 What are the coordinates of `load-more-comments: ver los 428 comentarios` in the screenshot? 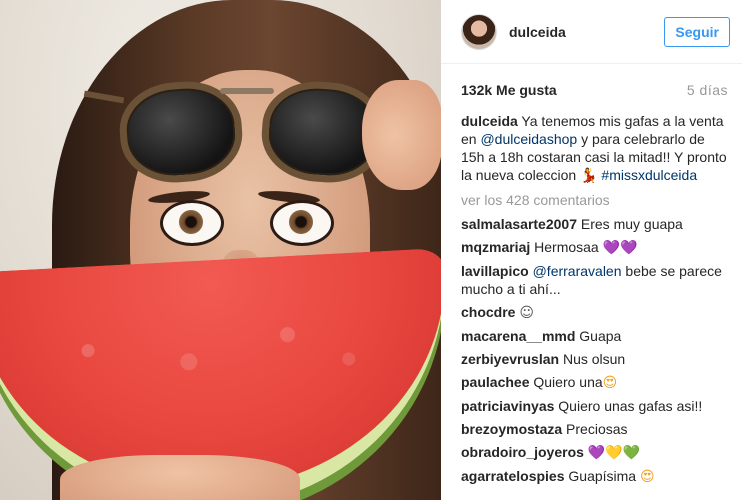 It's located at (594, 200).